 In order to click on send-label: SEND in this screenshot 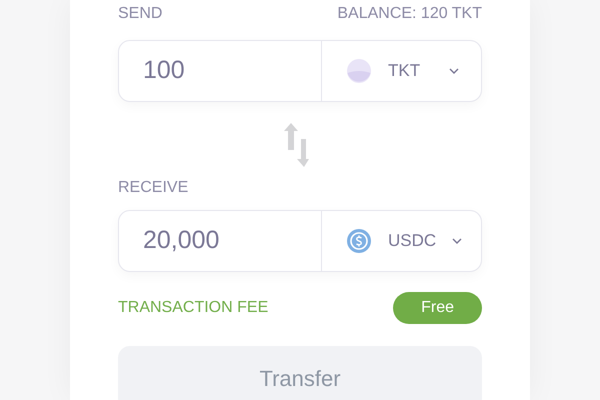, I will do `click(140, 14)`.